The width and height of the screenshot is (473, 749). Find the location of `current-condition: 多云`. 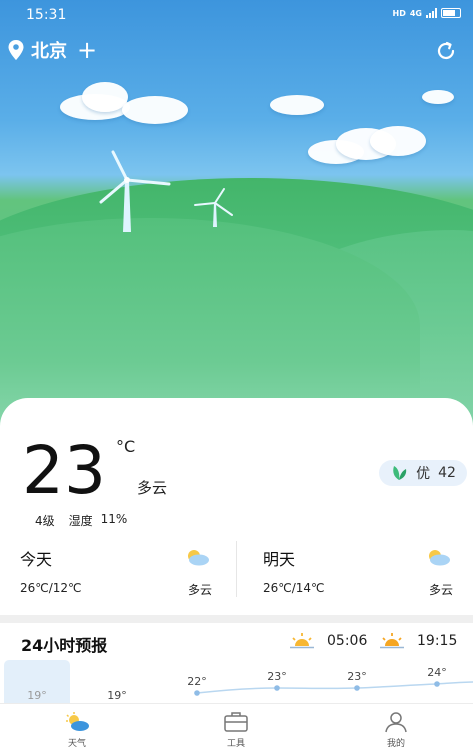

current-condition: 多云 is located at coordinates (152, 488).